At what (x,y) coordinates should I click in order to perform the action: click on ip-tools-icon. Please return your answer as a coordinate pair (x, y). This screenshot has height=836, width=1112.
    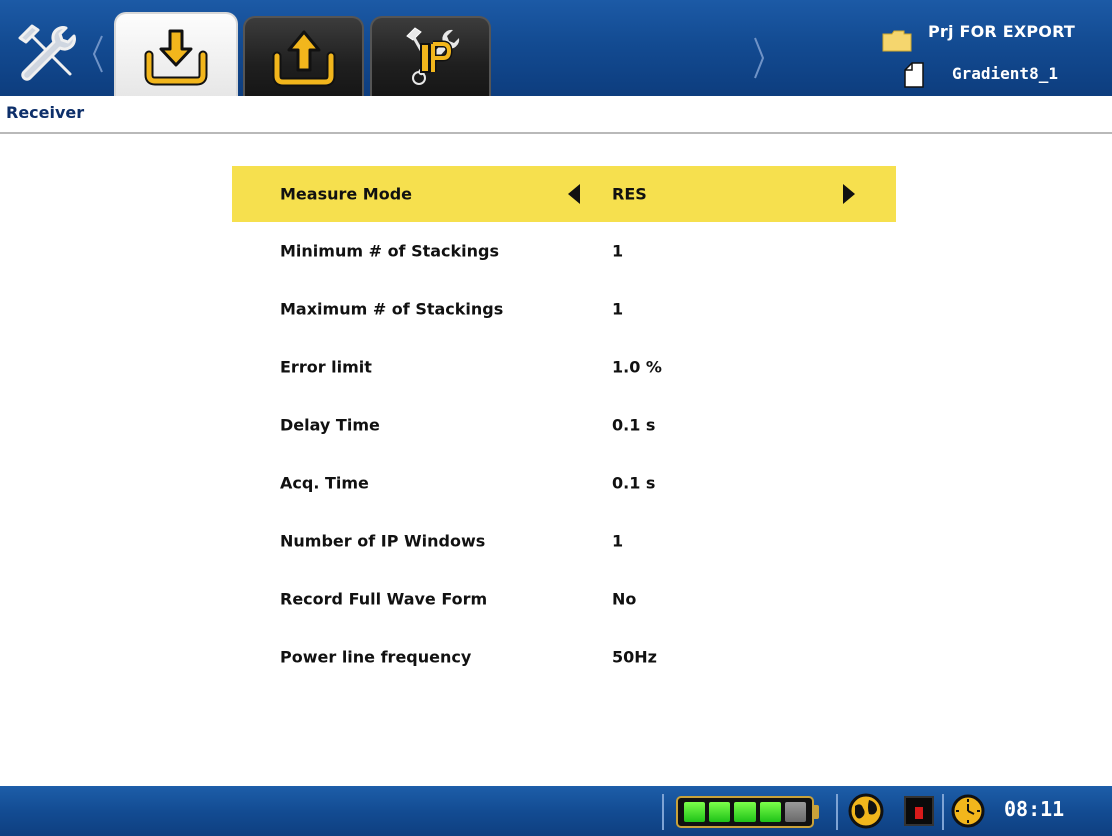
    Looking at the image, I should click on (432, 56).